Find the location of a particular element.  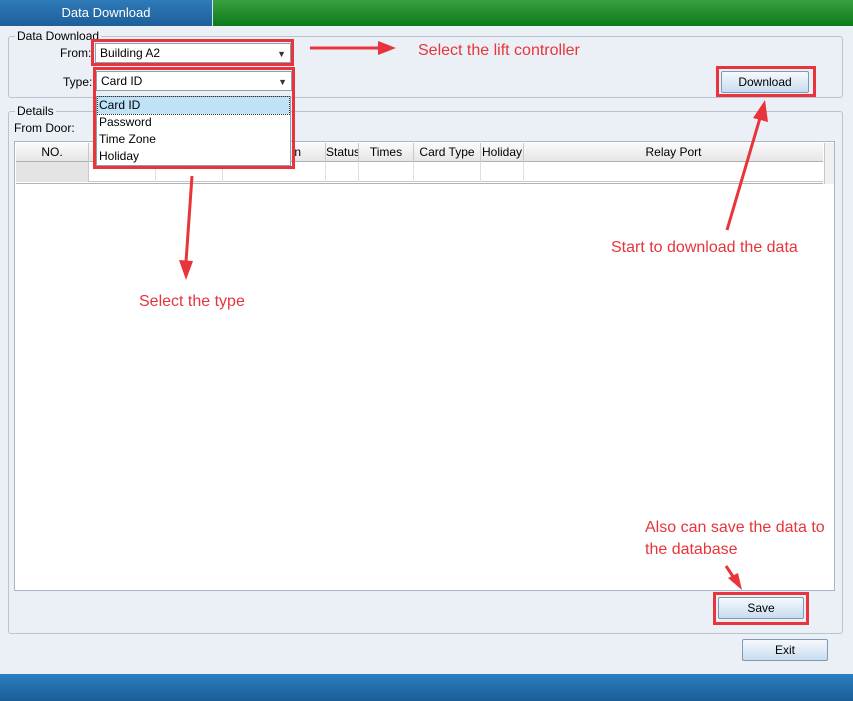

table-divider is located at coordinates (419, 183).